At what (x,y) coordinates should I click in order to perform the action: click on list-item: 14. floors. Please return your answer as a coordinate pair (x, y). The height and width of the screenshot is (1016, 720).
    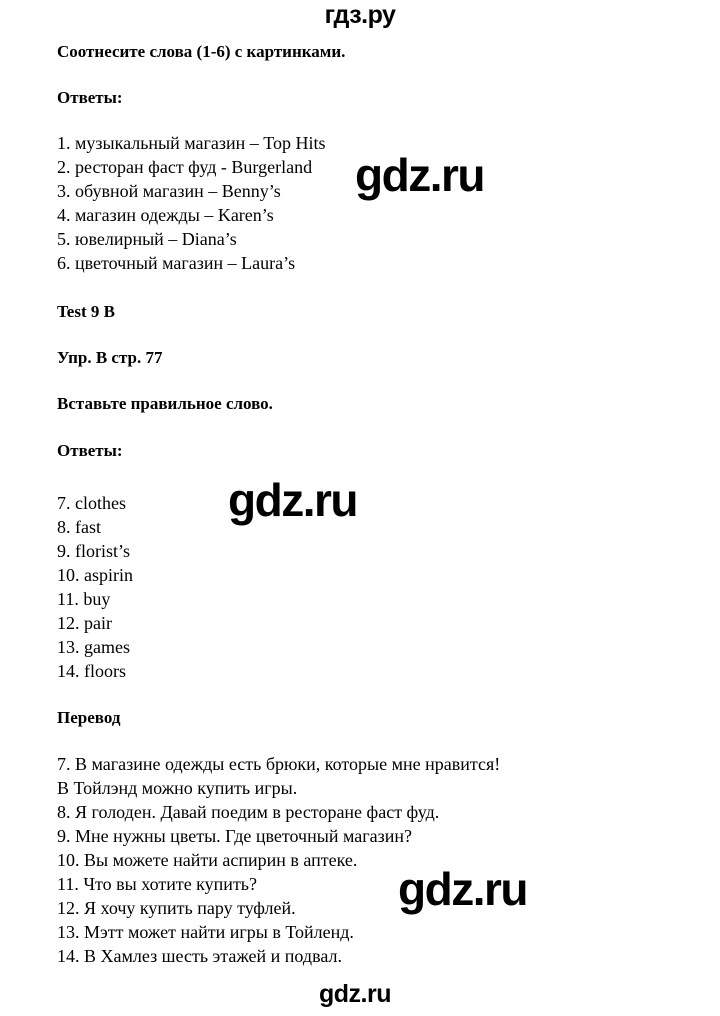
    Looking at the image, I should click on (91, 671).